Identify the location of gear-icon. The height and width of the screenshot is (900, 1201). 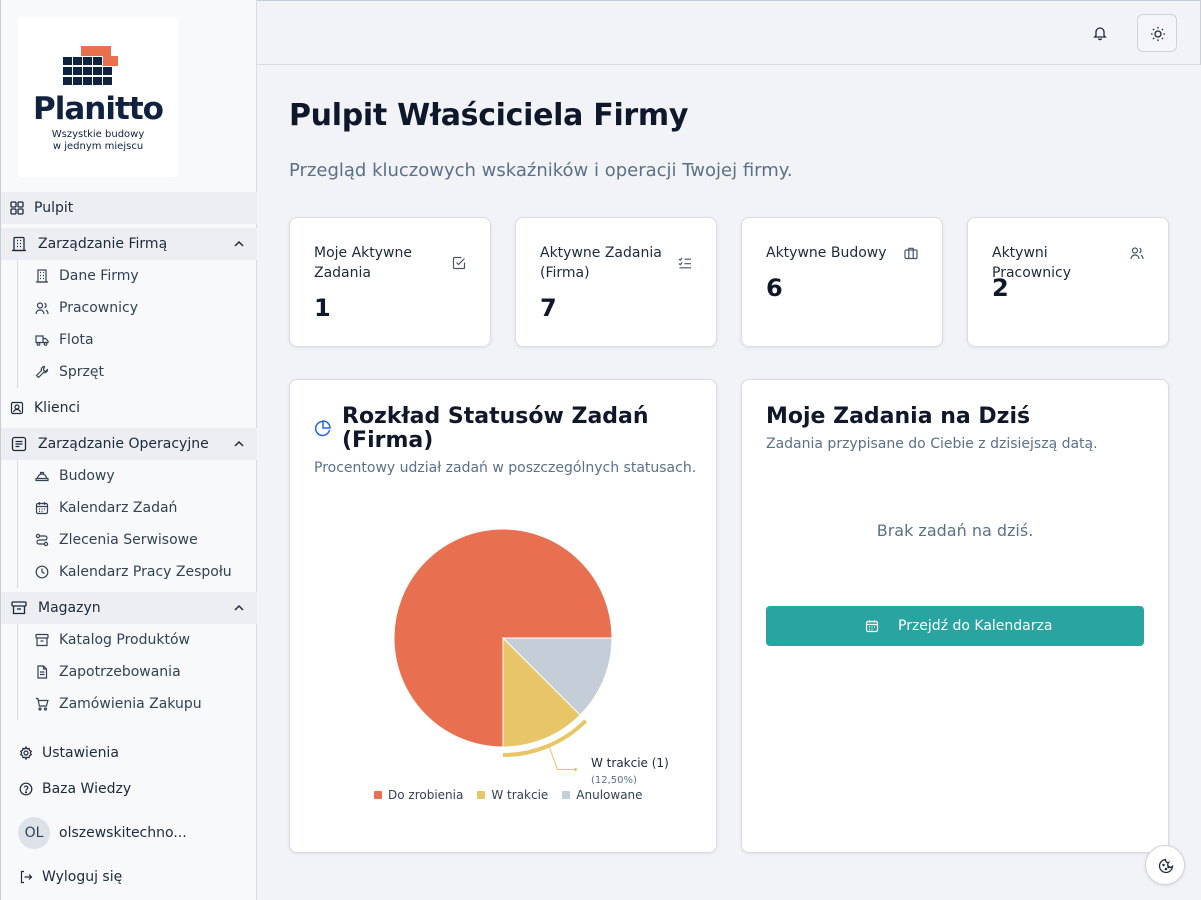
(26, 753).